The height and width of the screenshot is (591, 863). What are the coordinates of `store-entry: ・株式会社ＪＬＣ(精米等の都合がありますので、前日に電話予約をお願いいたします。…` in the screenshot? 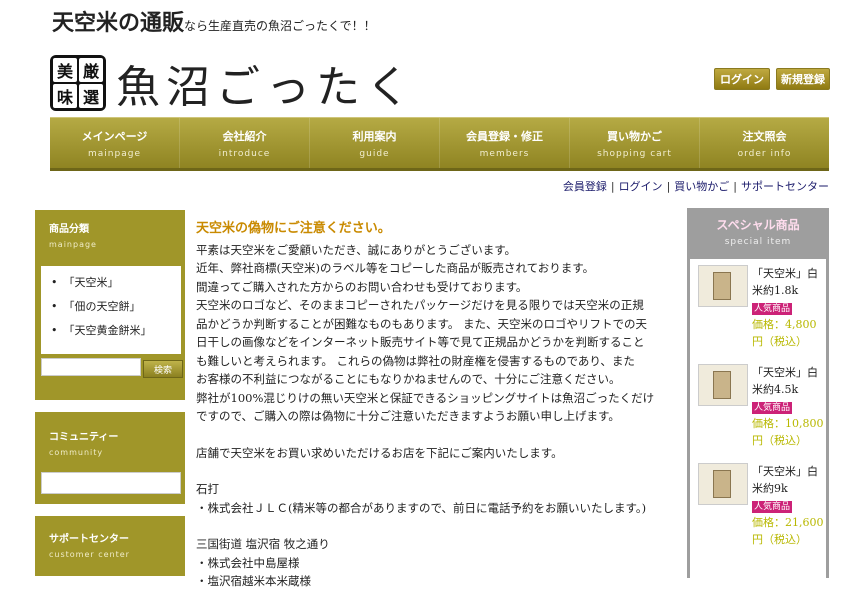 It's located at (421, 507).